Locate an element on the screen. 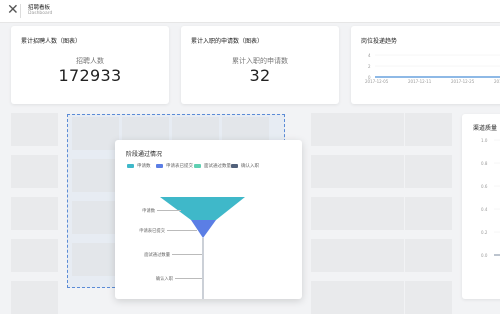 The width and height of the screenshot is (500, 314). total-recruits-card: 累计招聘人数（图表） 招聘人数 172933 is located at coordinates (90, 65).